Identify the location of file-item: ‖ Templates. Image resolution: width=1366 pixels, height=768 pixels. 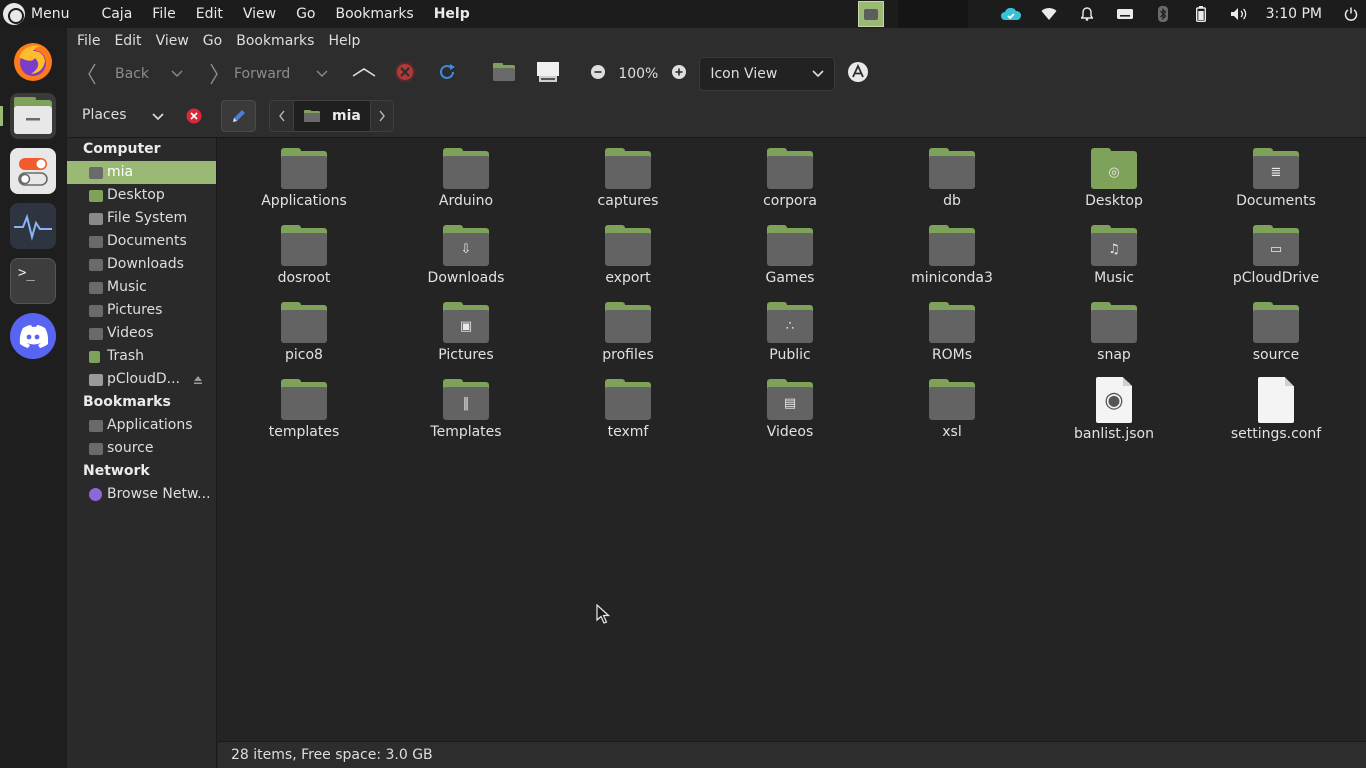
(466, 406).